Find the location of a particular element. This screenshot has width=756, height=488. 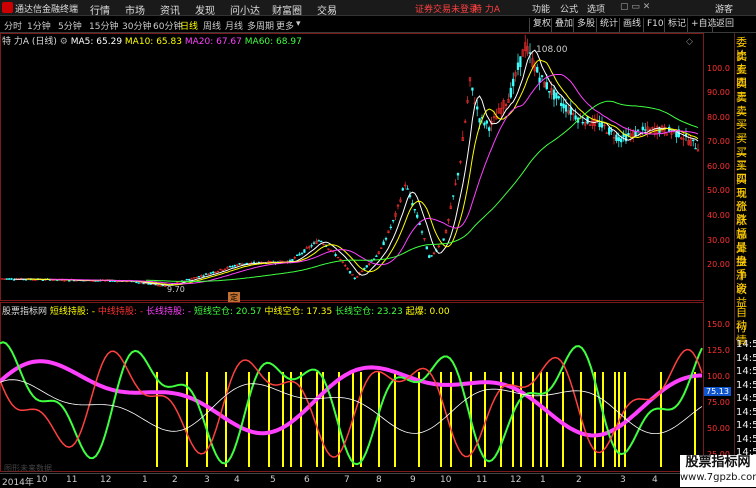

period-15min: 15分钟 is located at coordinates (103, 25).